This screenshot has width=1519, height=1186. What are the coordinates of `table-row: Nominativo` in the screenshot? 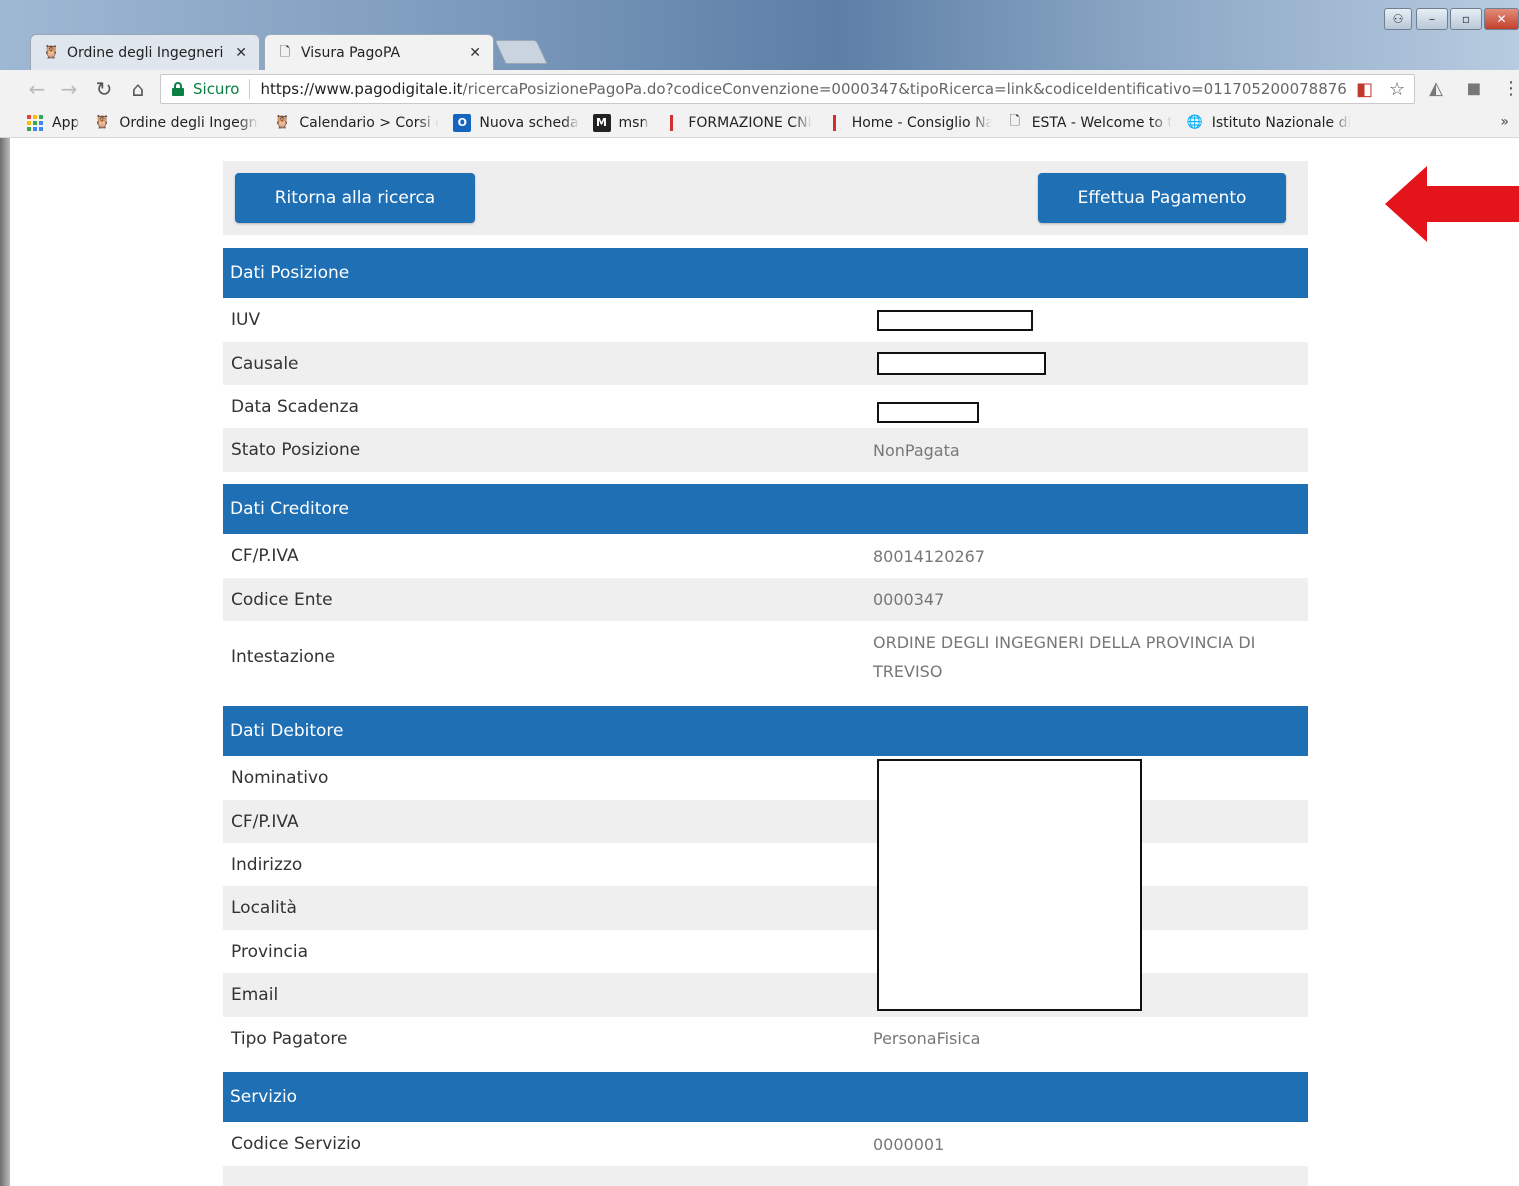 It's located at (765, 778).